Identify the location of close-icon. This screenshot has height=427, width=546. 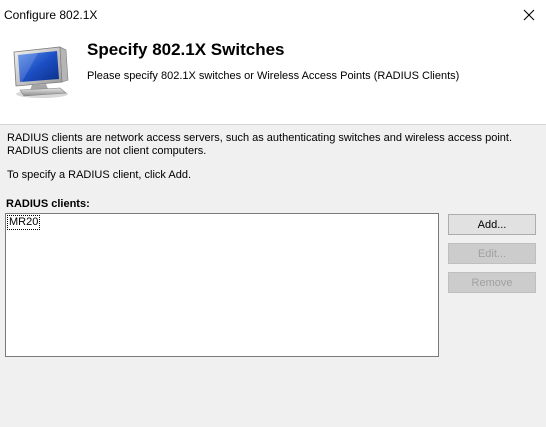
(529, 15).